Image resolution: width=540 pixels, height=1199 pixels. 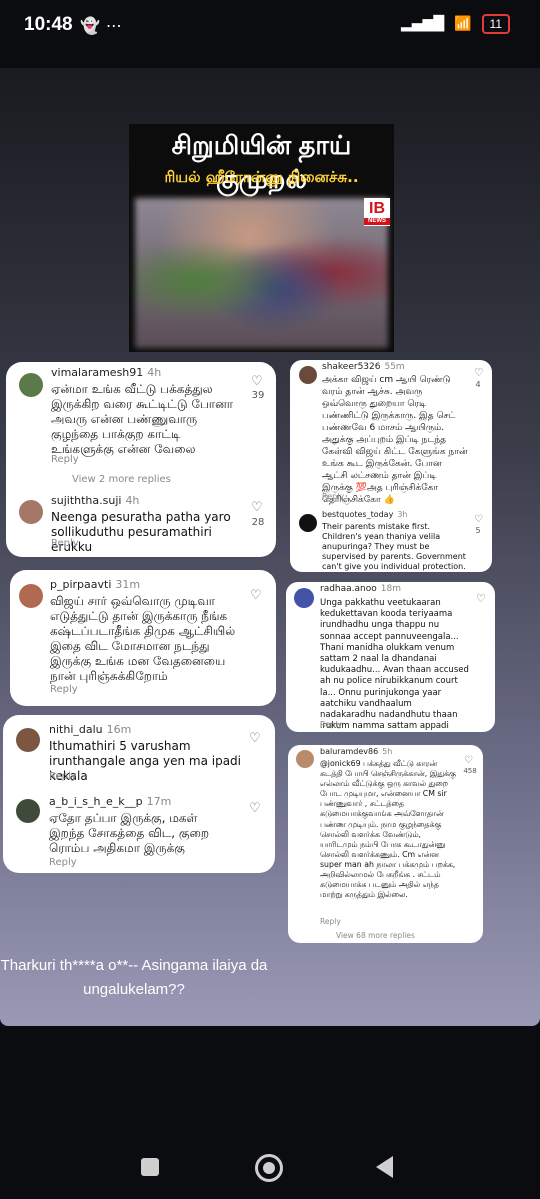 I want to click on snapchat-icon: 👻, so click(x=93, y=25).